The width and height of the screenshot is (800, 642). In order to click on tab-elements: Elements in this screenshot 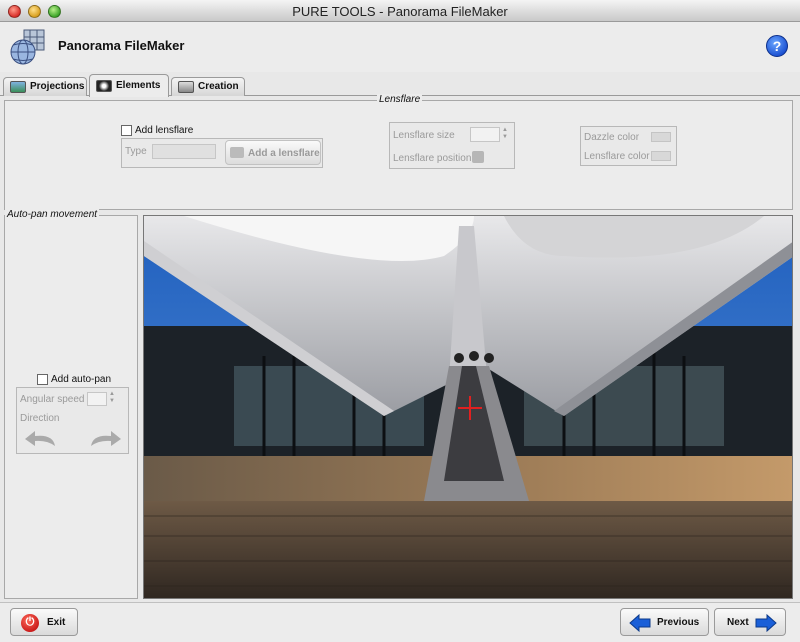, I will do `click(129, 85)`.